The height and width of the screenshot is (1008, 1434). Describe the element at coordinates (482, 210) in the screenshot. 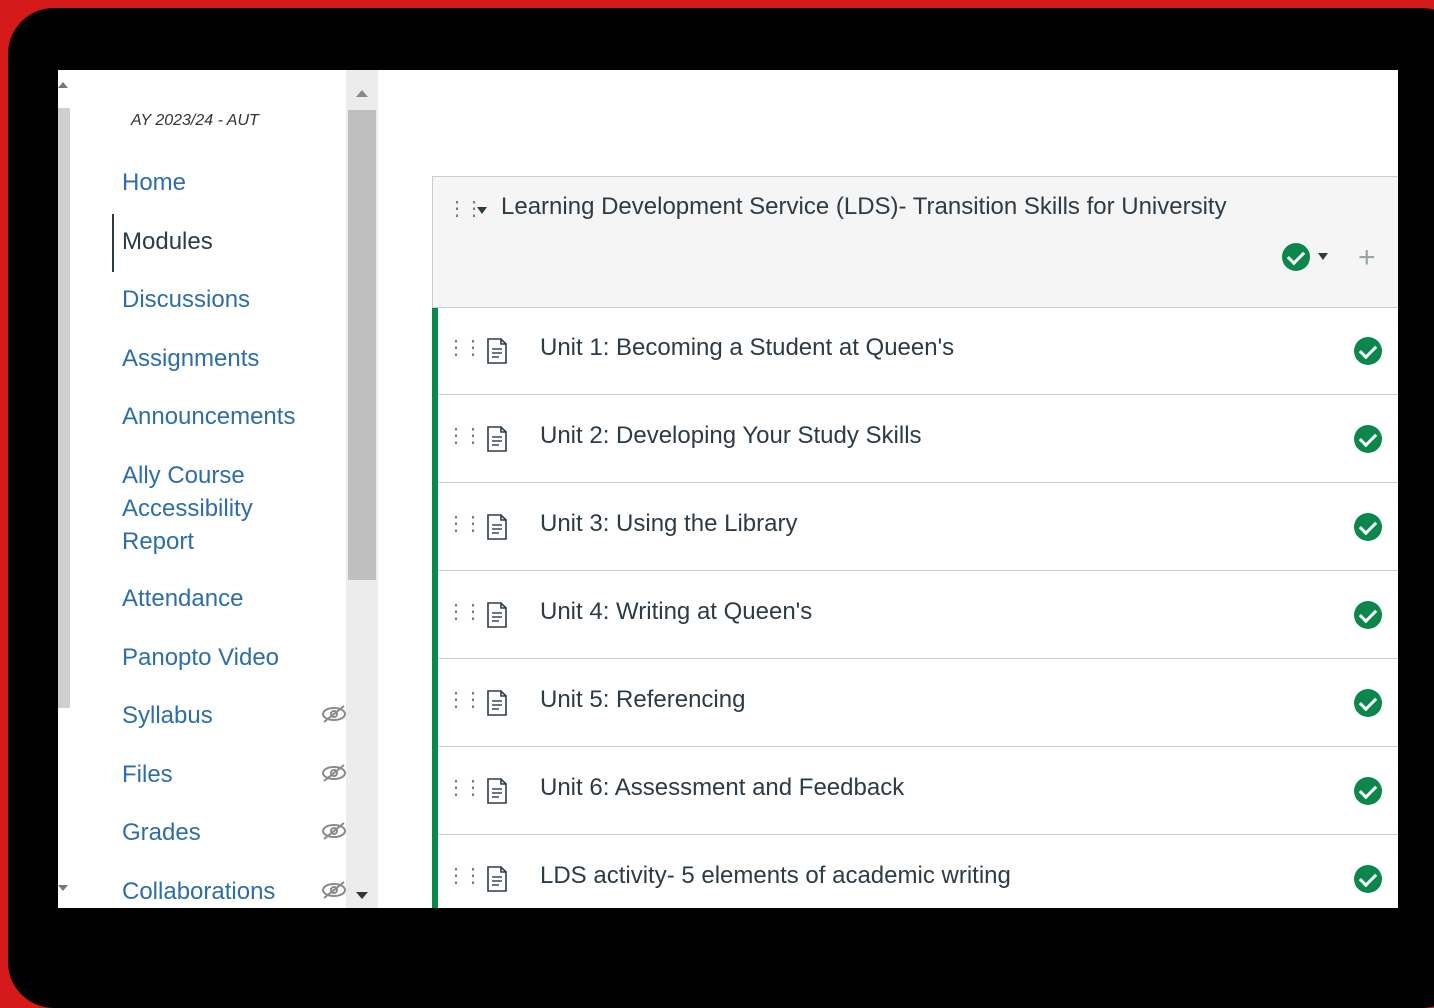

I see `collapse-caret-icon` at that location.